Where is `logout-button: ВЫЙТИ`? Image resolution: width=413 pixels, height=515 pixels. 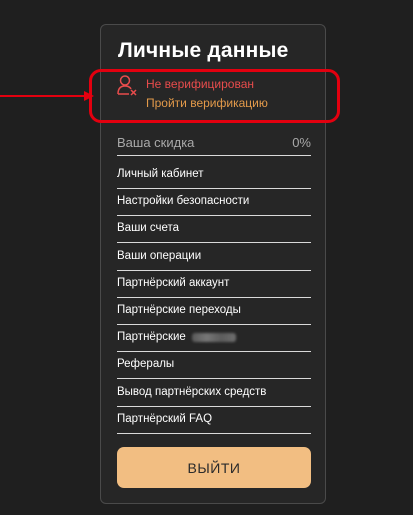
logout-button: ВЫЙТИ is located at coordinates (214, 467).